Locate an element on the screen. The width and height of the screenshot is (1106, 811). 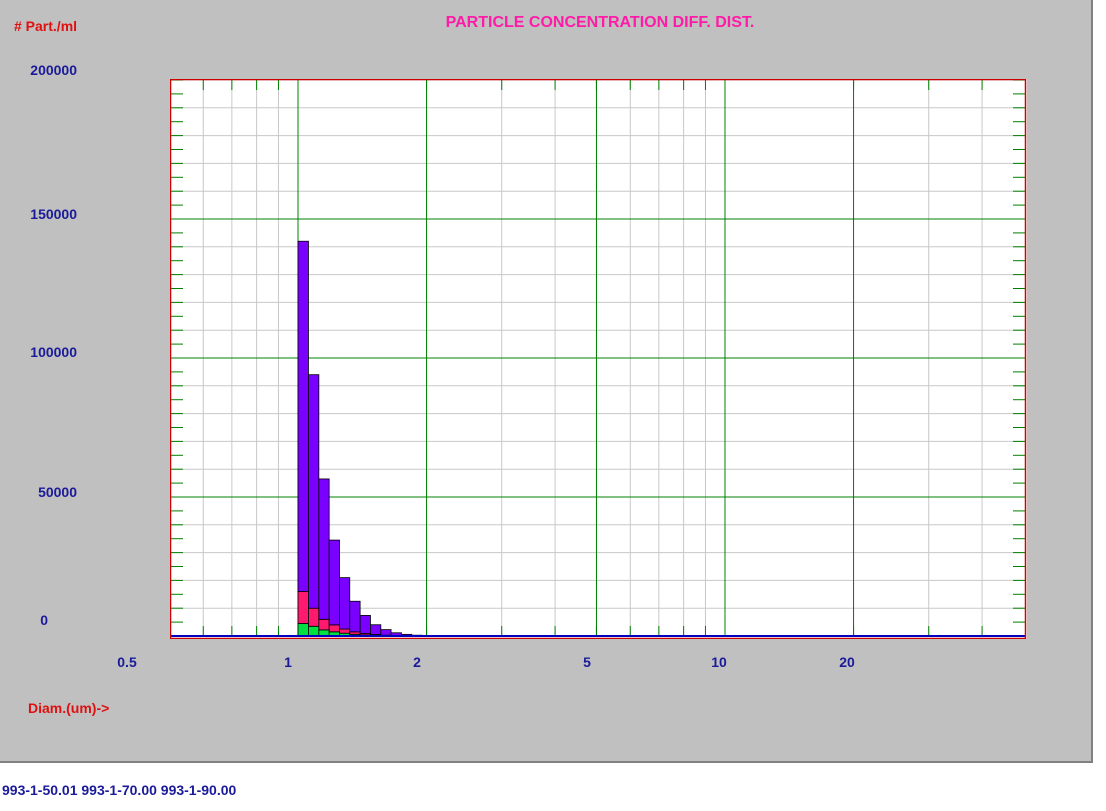
y-tick-label: 200000 is located at coordinates (53, 70).